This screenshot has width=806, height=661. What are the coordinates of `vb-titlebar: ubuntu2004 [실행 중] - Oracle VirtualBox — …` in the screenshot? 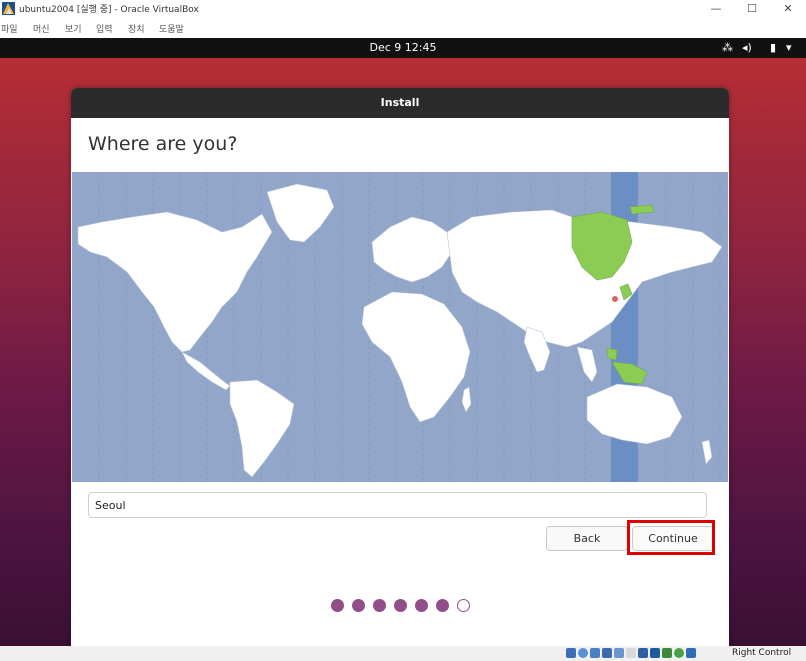 It's located at (403, 8).